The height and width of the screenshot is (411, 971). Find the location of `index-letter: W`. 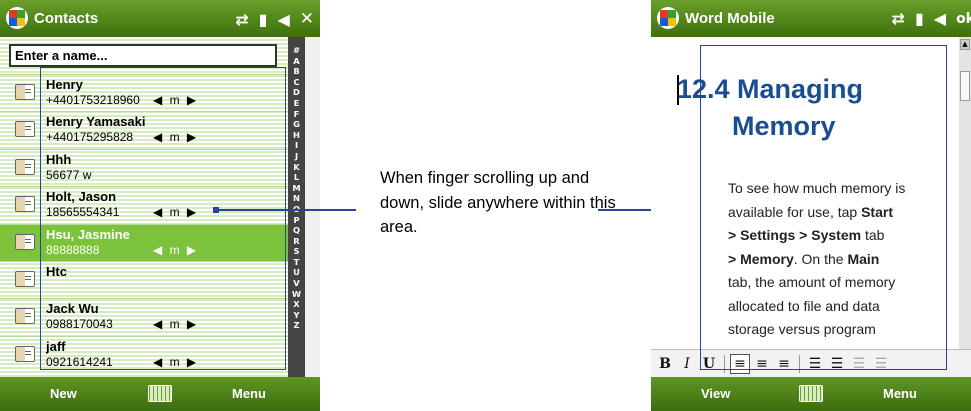

index-letter: W is located at coordinates (296, 294).